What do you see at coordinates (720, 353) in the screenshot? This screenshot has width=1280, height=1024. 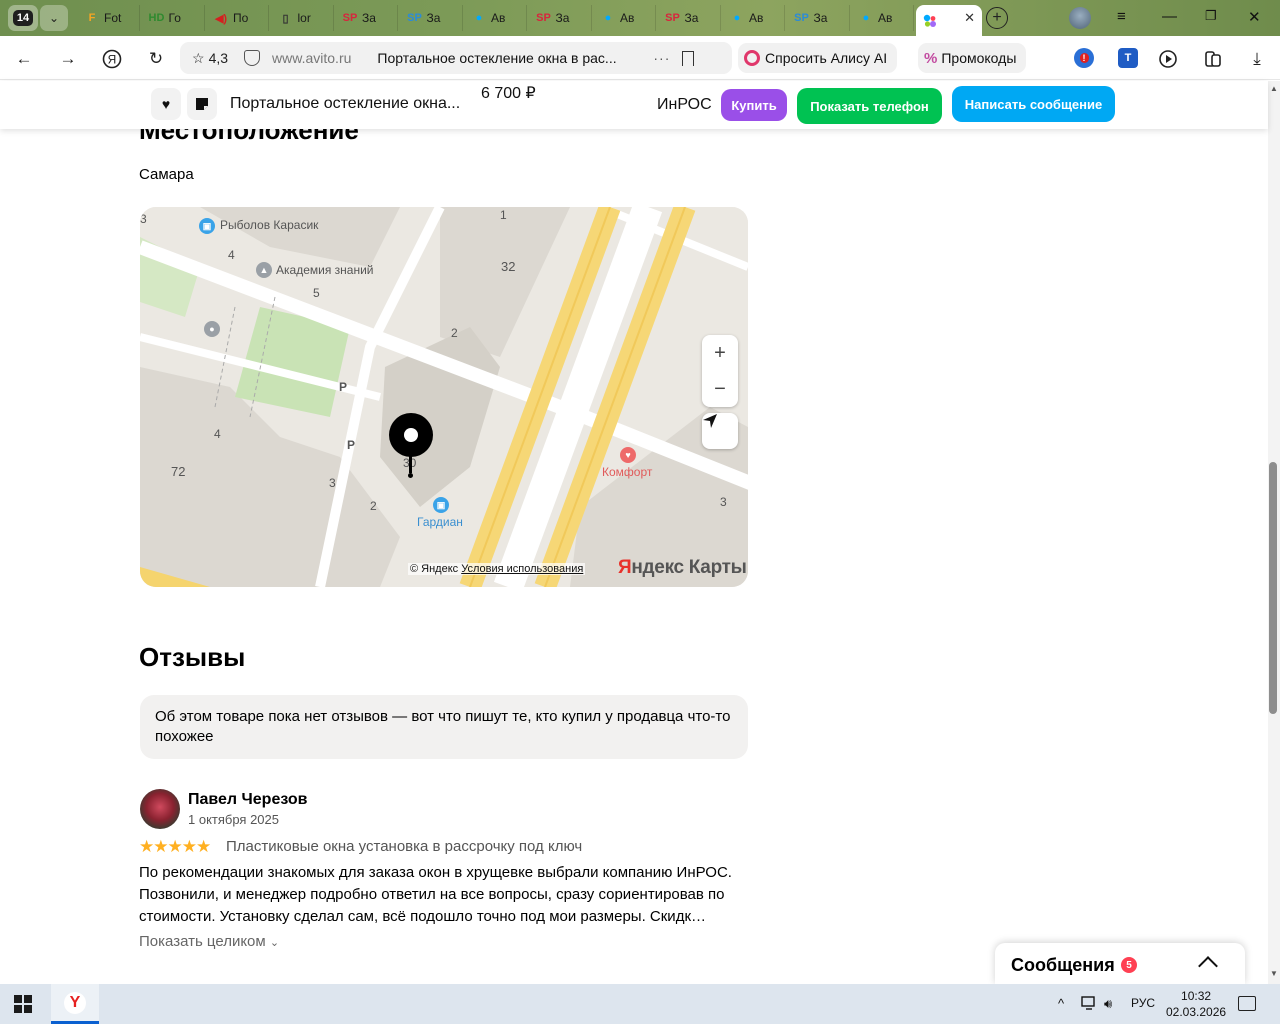 I see `zoom-in-button: +` at bounding box center [720, 353].